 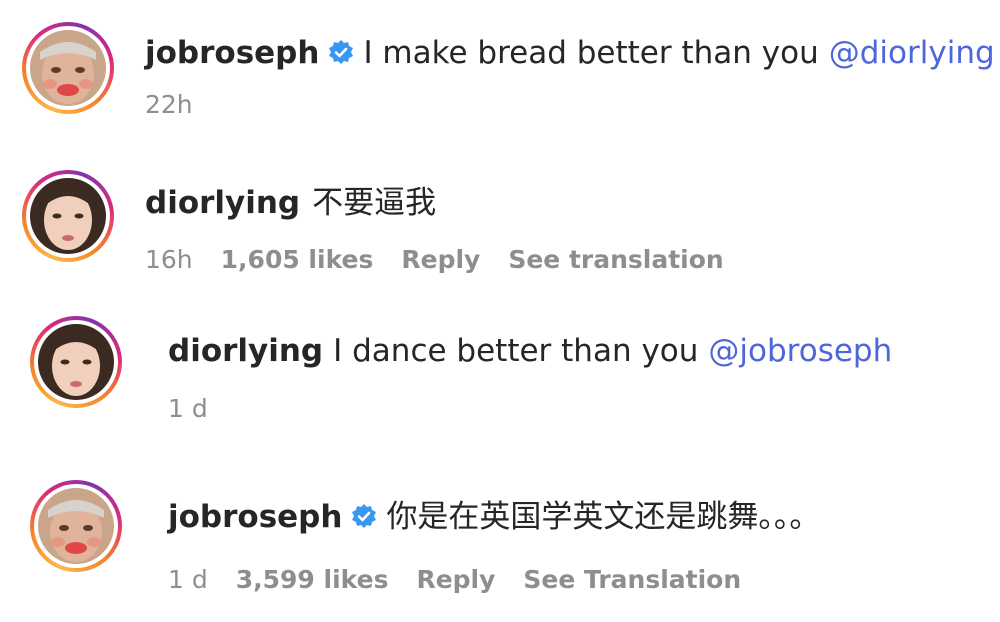 What do you see at coordinates (169, 104) in the screenshot?
I see `comment-time: 22h` at bounding box center [169, 104].